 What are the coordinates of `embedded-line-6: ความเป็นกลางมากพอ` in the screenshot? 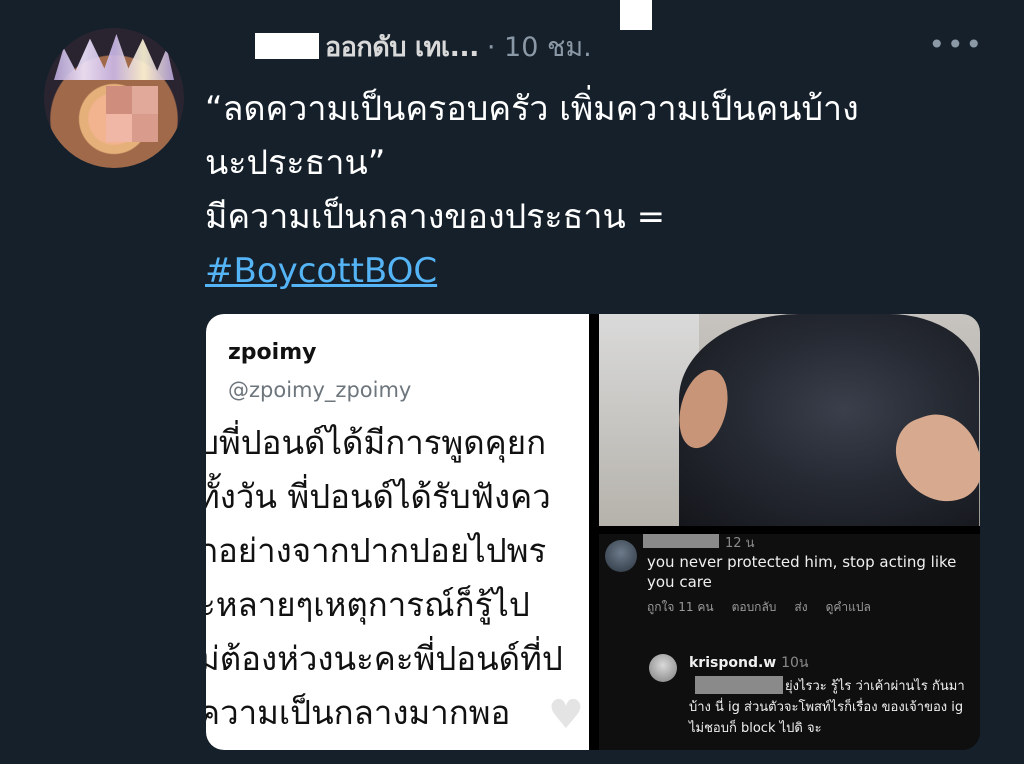 It's located at (358, 712).